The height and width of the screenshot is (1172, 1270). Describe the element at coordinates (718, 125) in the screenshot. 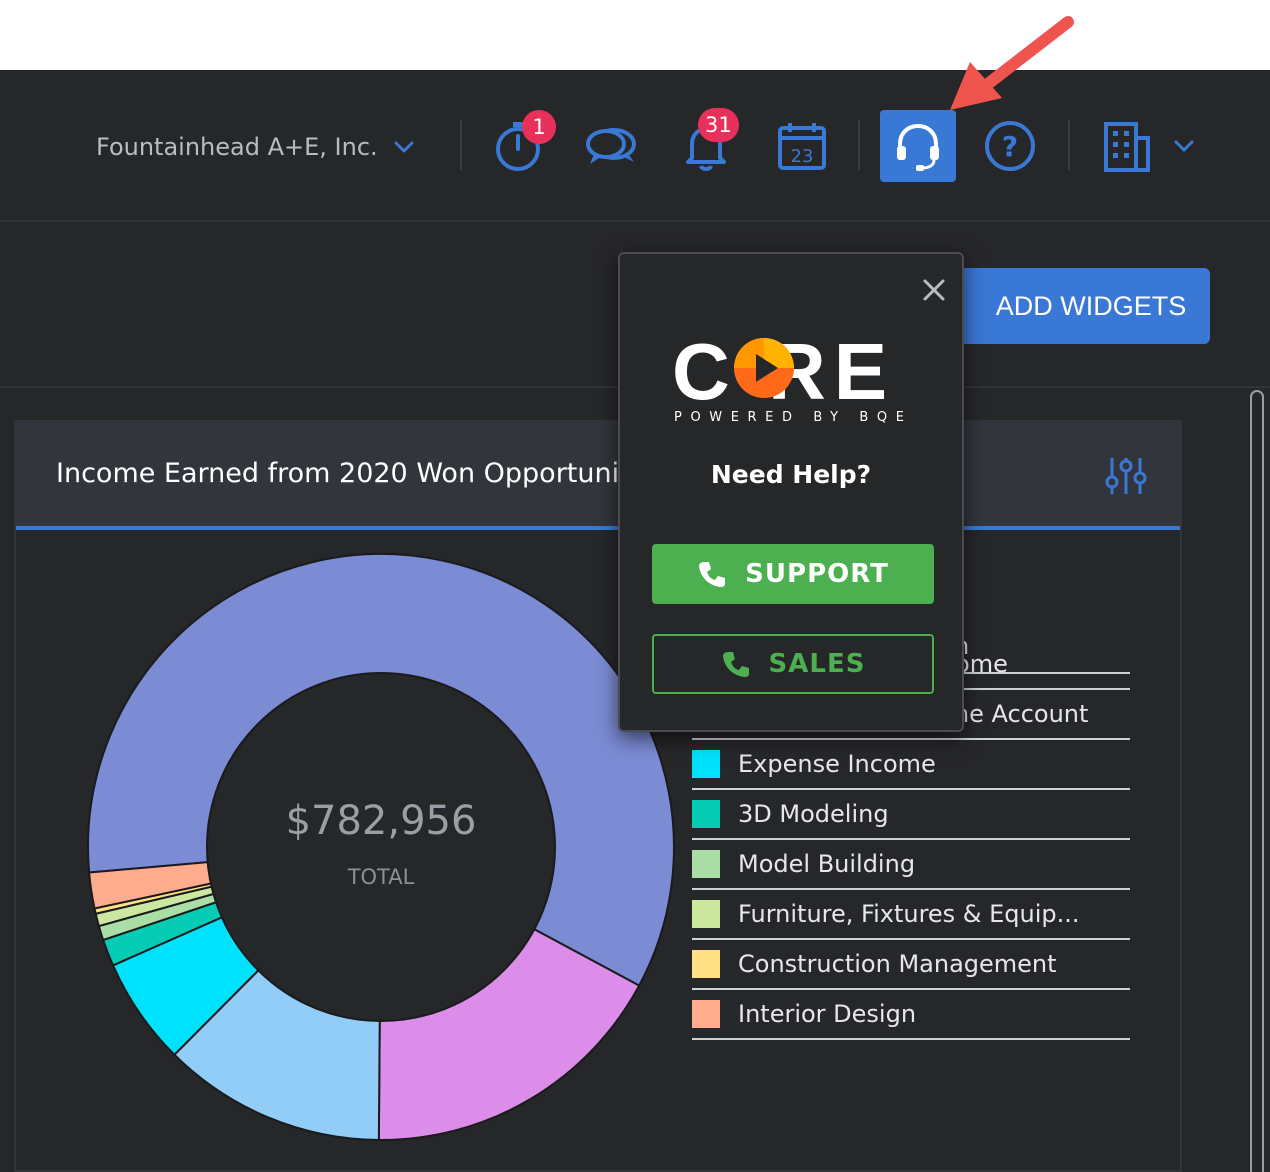

I see `notifications-badge: 31` at that location.